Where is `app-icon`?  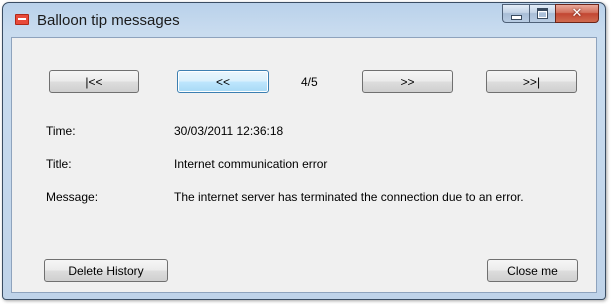
app-icon is located at coordinates (22, 19).